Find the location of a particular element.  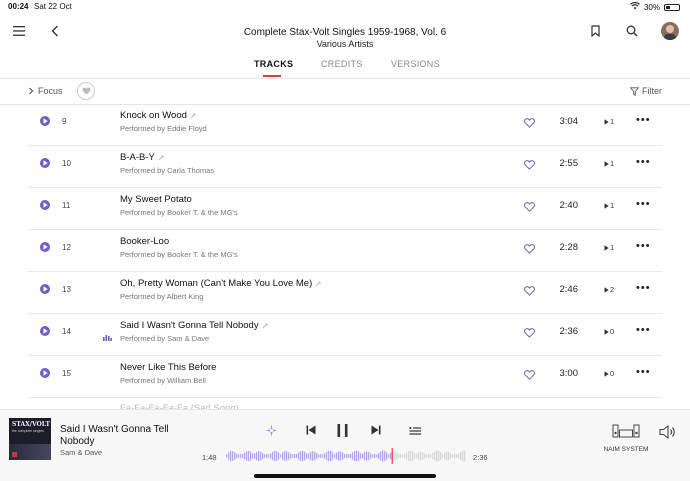

volume-icon is located at coordinates (668, 434).